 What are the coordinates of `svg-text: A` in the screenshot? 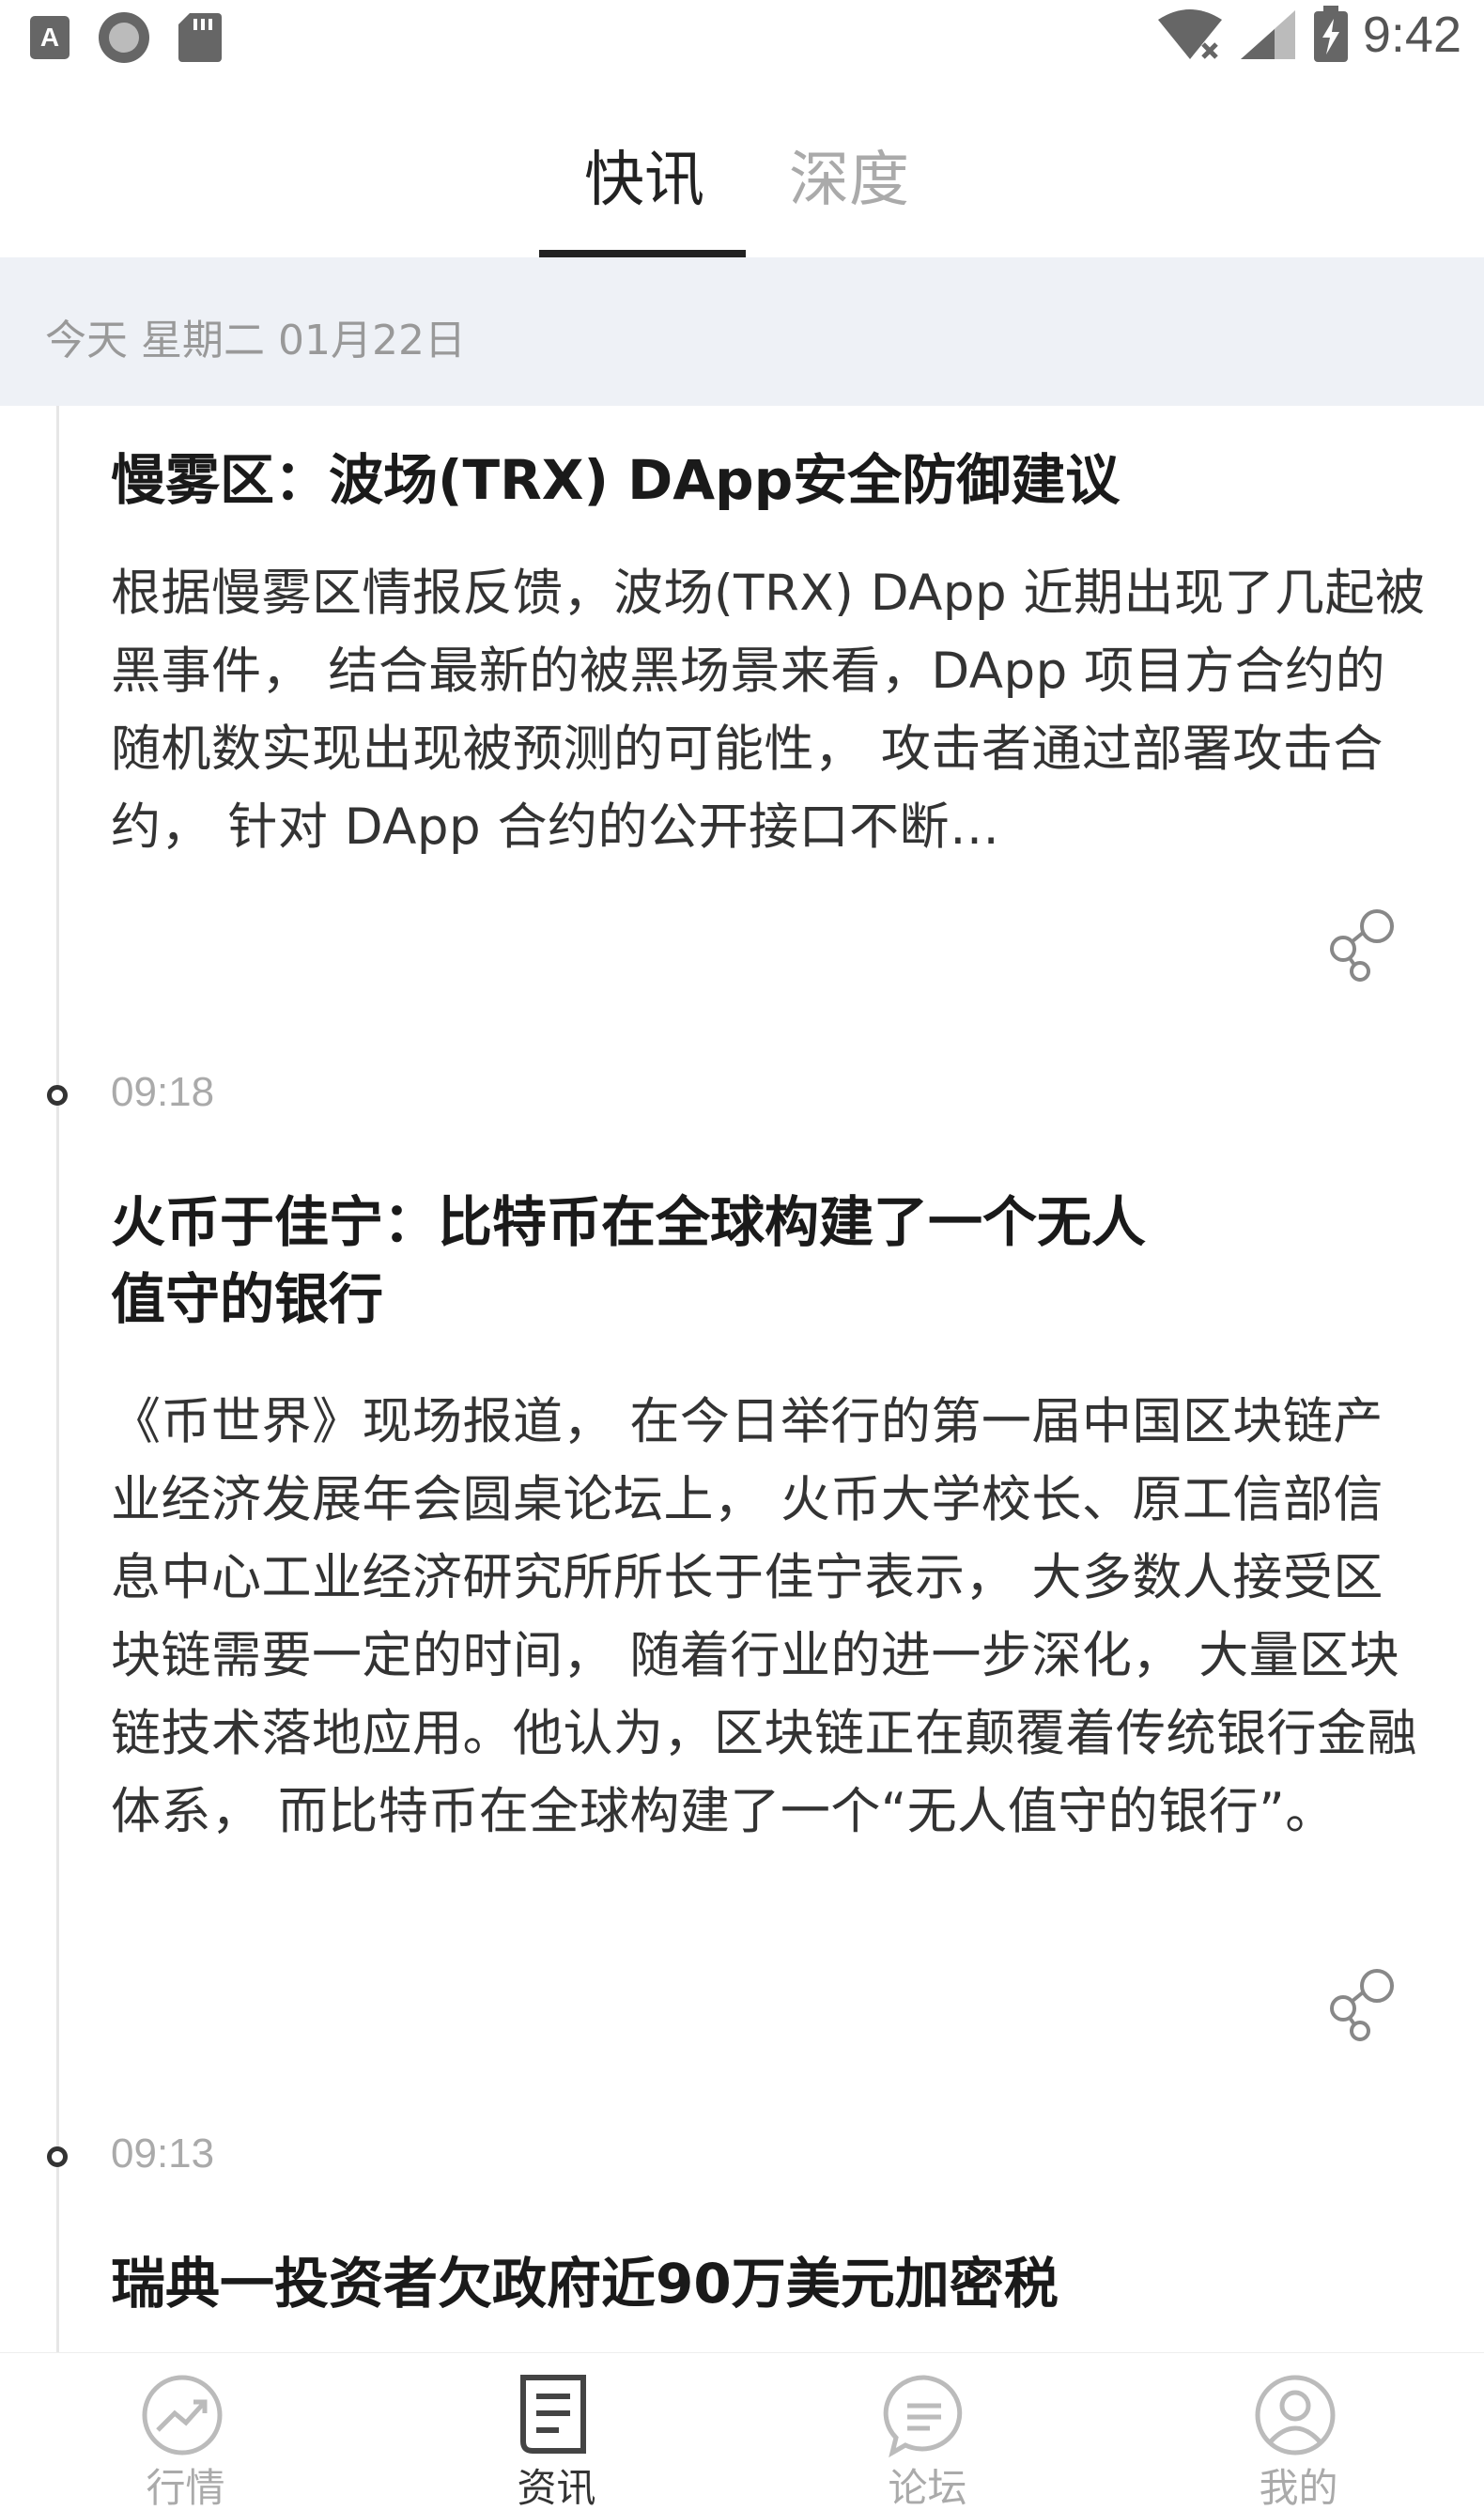 It's located at (49, 37).